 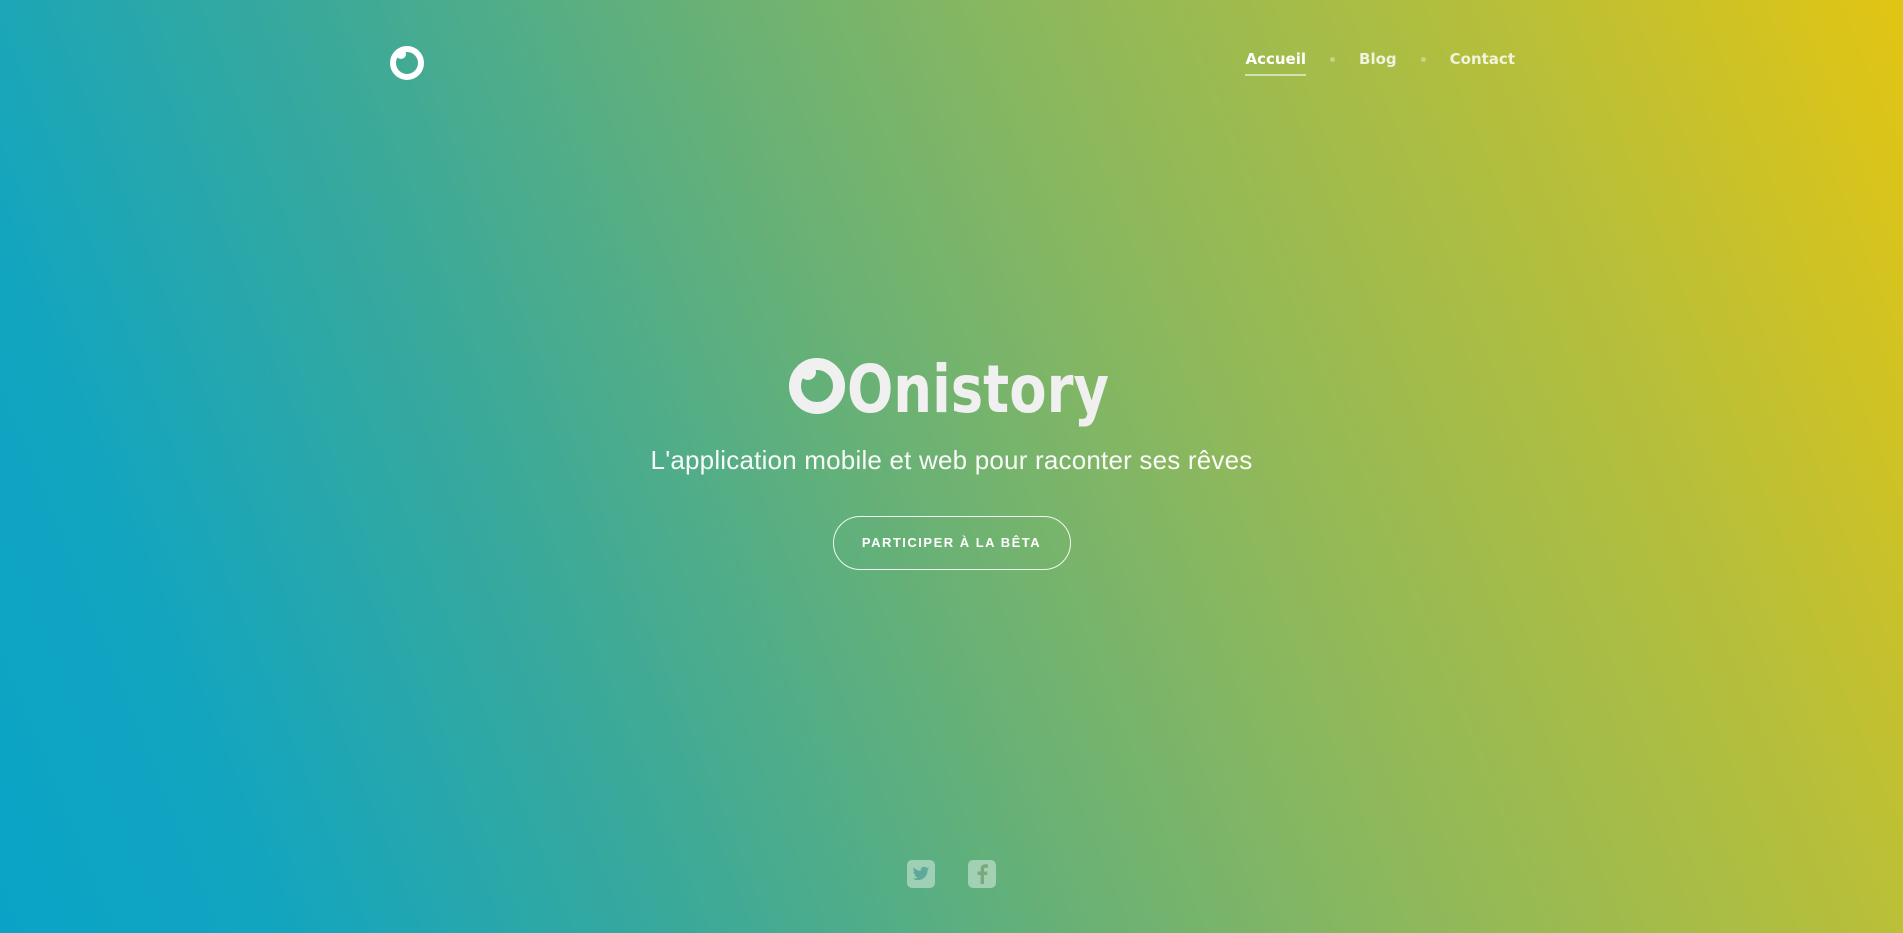 What do you see at coordinates (816, 386) in the screenshot?
I see `brand-logo-o-icon` at bounding box center [816, 386].